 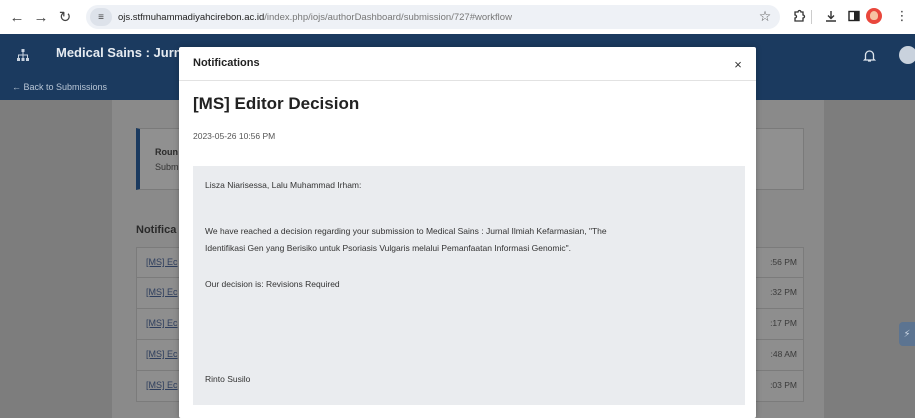 I want to click on sitemap-icon, so click(x=23, y=55).